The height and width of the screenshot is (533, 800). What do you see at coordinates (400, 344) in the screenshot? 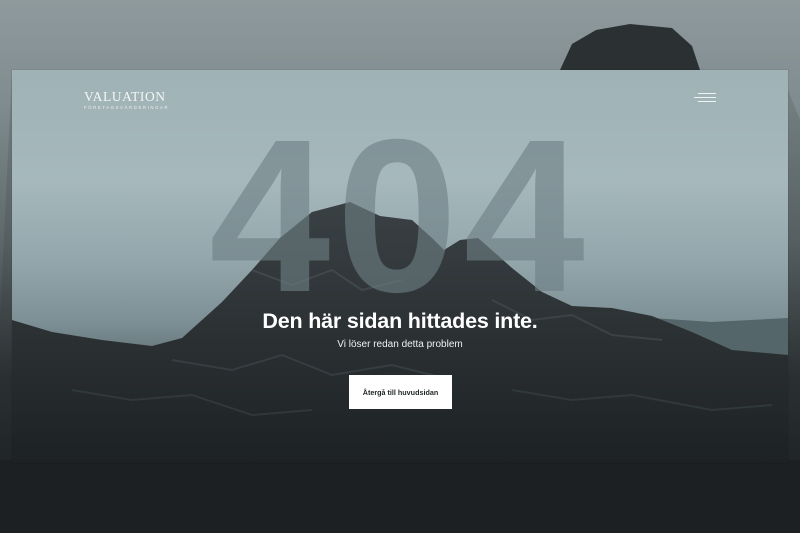
I see `page-subtitle: Vi löser redan detta problem` at bounding box center [400, 344].